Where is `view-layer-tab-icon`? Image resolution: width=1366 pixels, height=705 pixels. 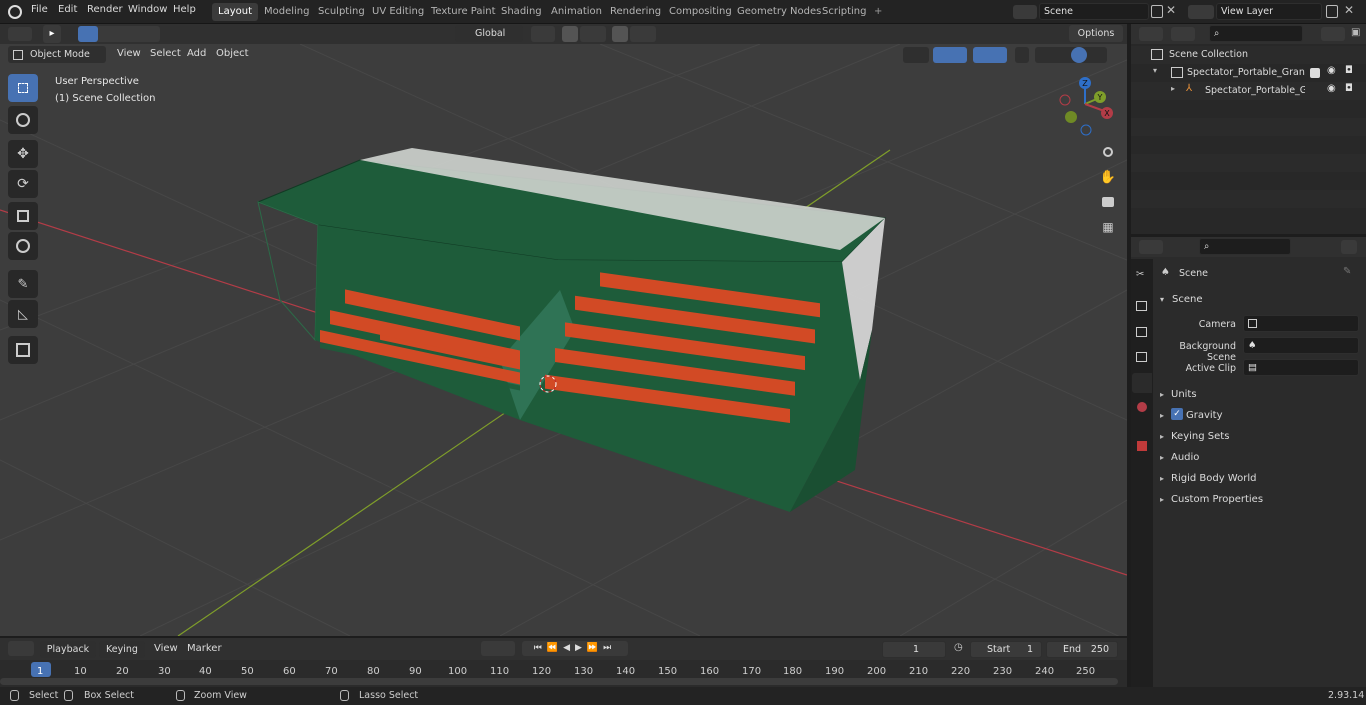 view-layer-tab-icon is located at coordinates (1141, 357).